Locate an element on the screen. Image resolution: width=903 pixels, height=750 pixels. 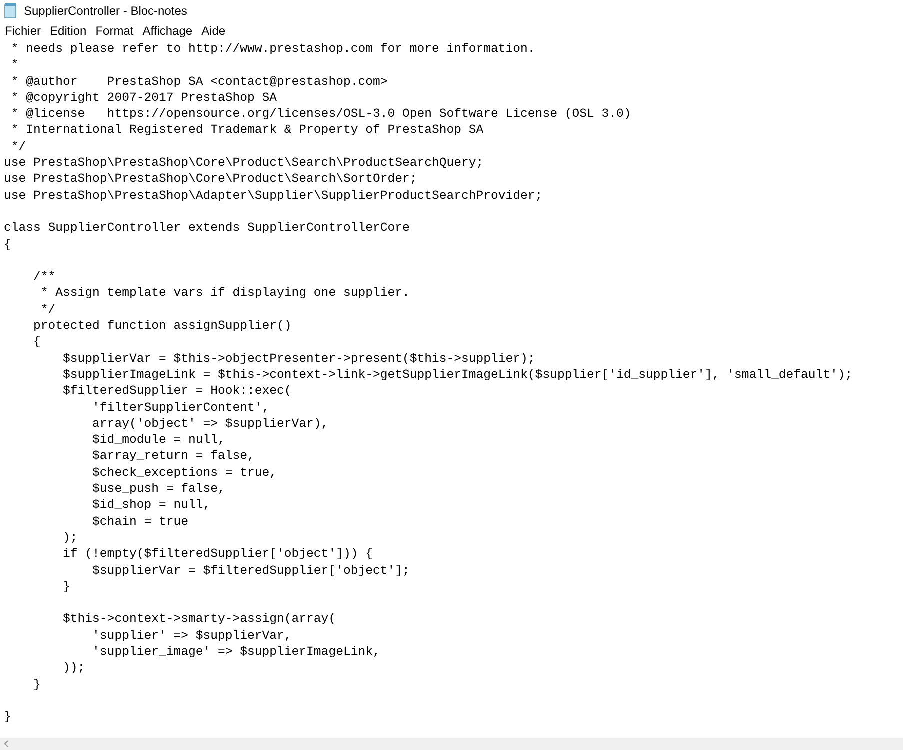
code-line: * is located at coordinates (14, 65).